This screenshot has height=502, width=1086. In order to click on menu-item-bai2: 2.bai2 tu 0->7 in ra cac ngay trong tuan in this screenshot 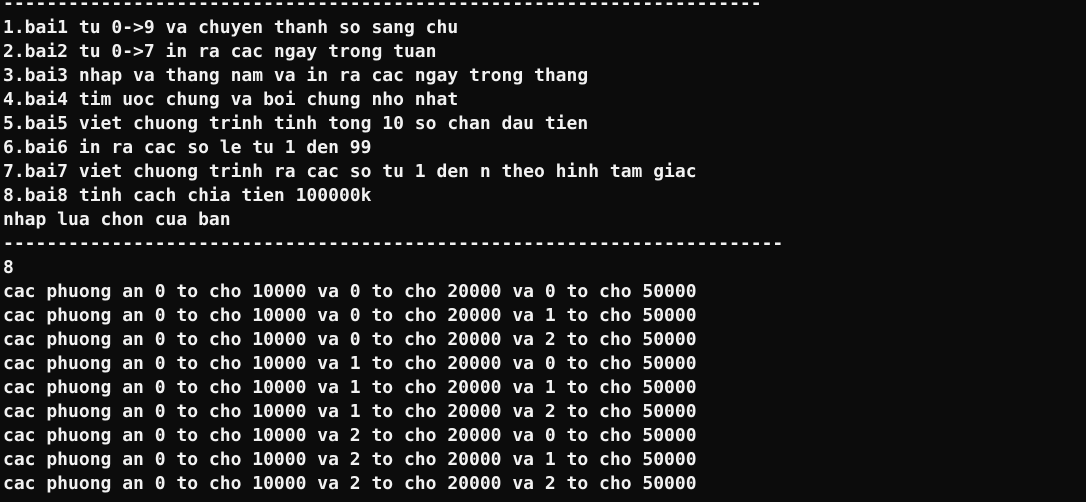, I will do `click(220, 51)`.